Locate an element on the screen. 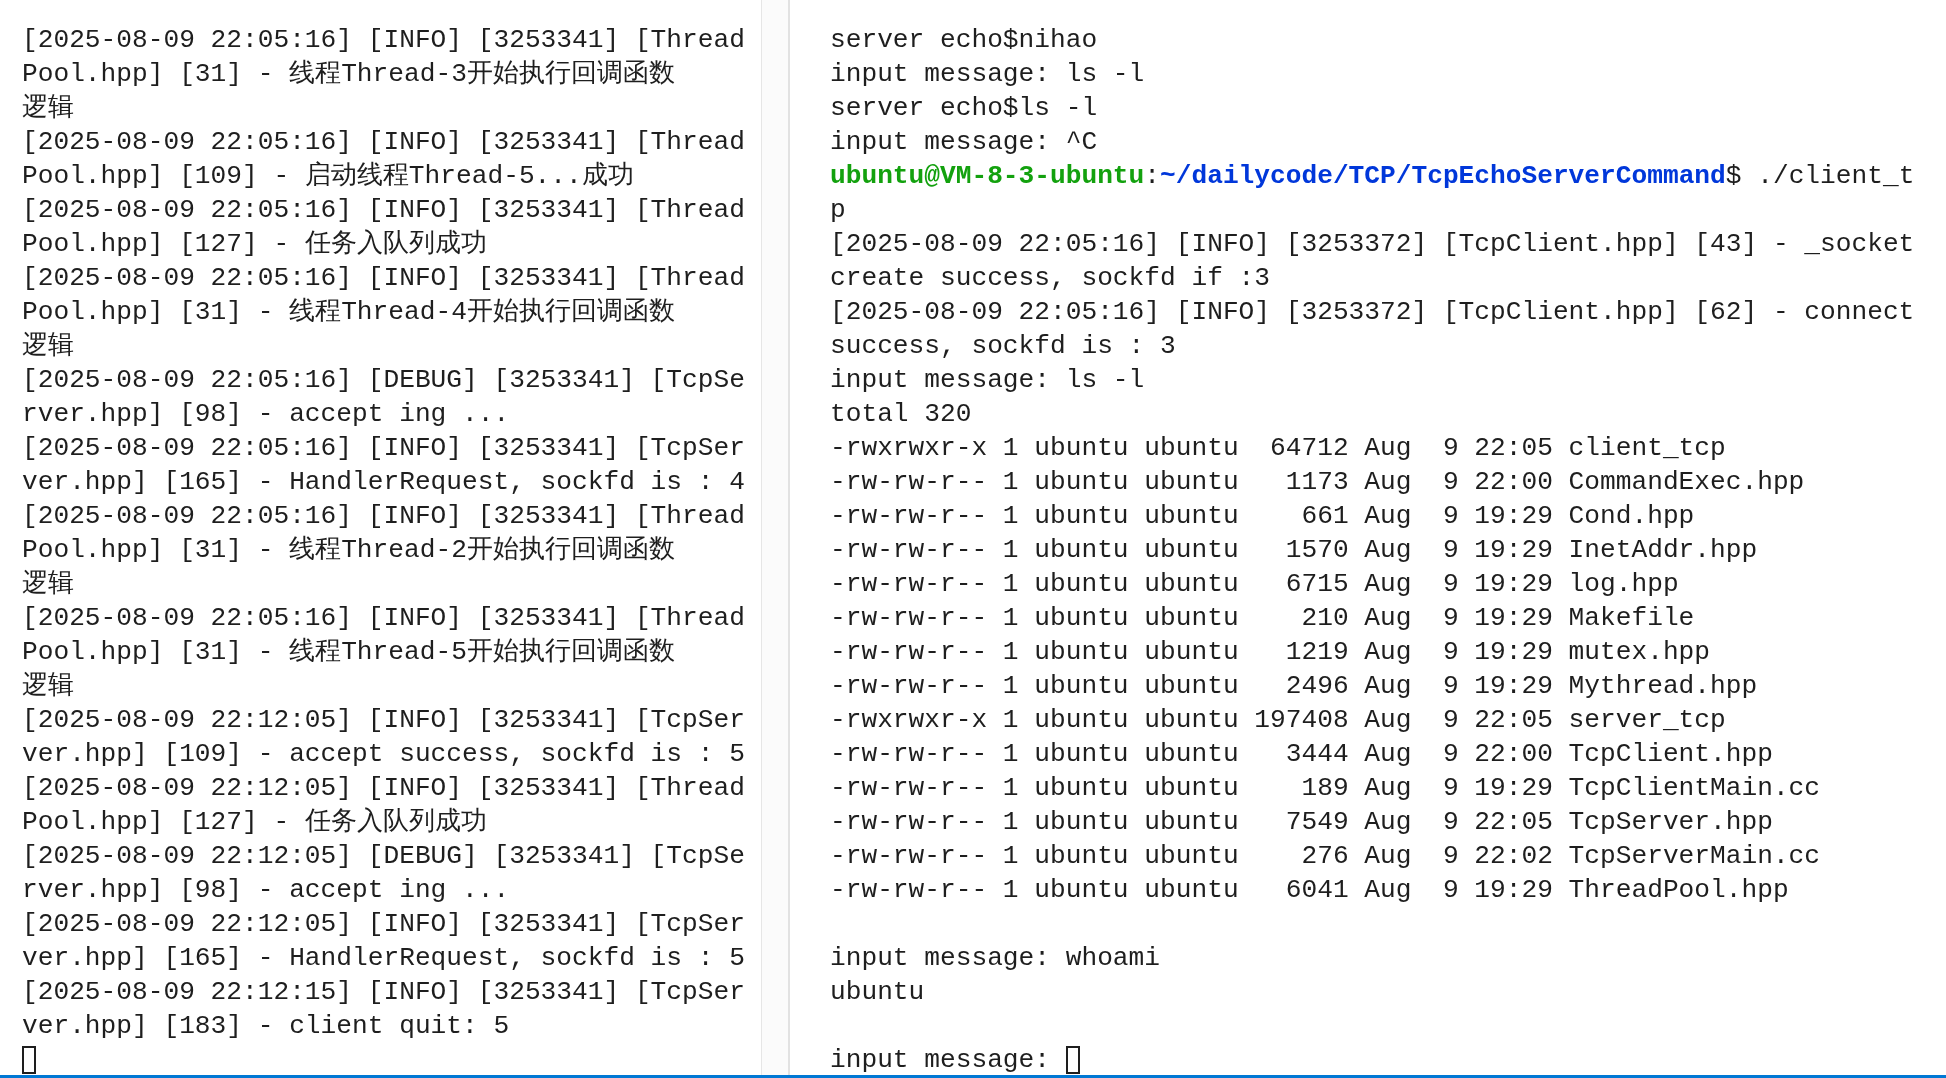  terminal-line: Pool.hpp] [31] - 线程Thread-4开始执行回调函数 is located at coordinates (349, 312).